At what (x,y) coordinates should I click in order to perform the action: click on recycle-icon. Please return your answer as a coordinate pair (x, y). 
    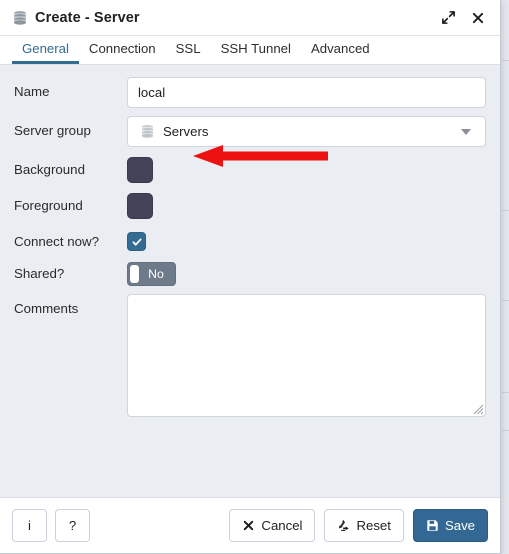
    Looking at the image, I should click on (344, 525).